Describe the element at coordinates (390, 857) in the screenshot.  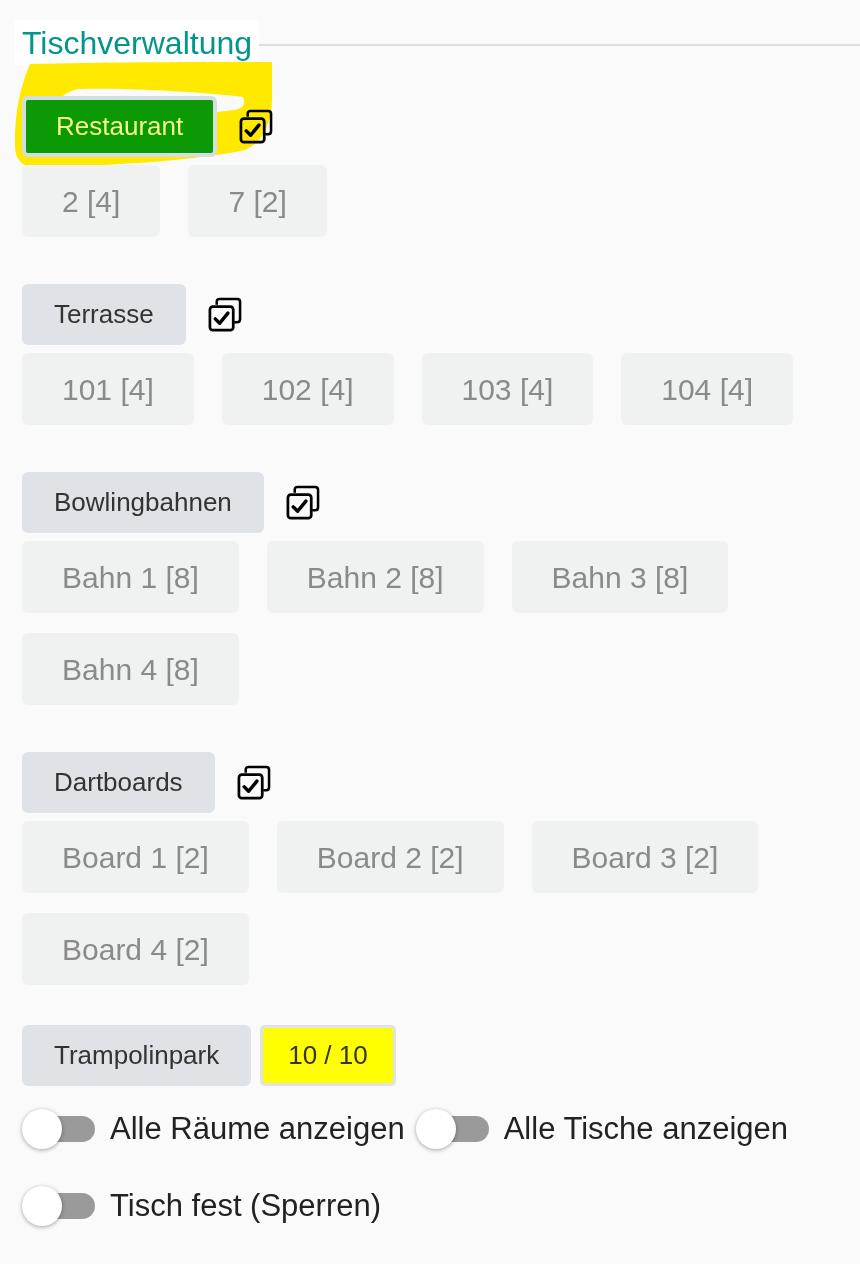
I see `table-button: Board 2 [2]` at that location.